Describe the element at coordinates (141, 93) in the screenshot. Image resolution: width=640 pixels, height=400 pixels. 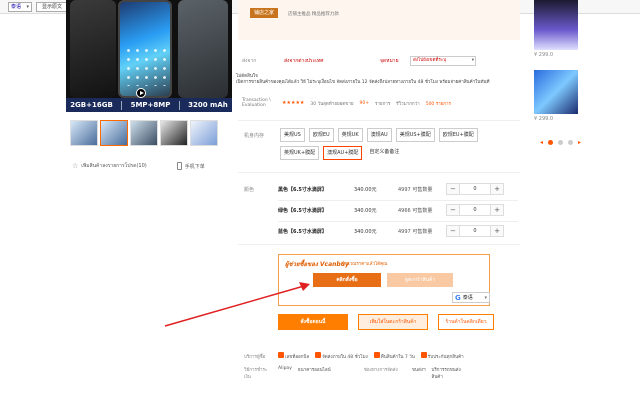
I see `play-icon` at that location.